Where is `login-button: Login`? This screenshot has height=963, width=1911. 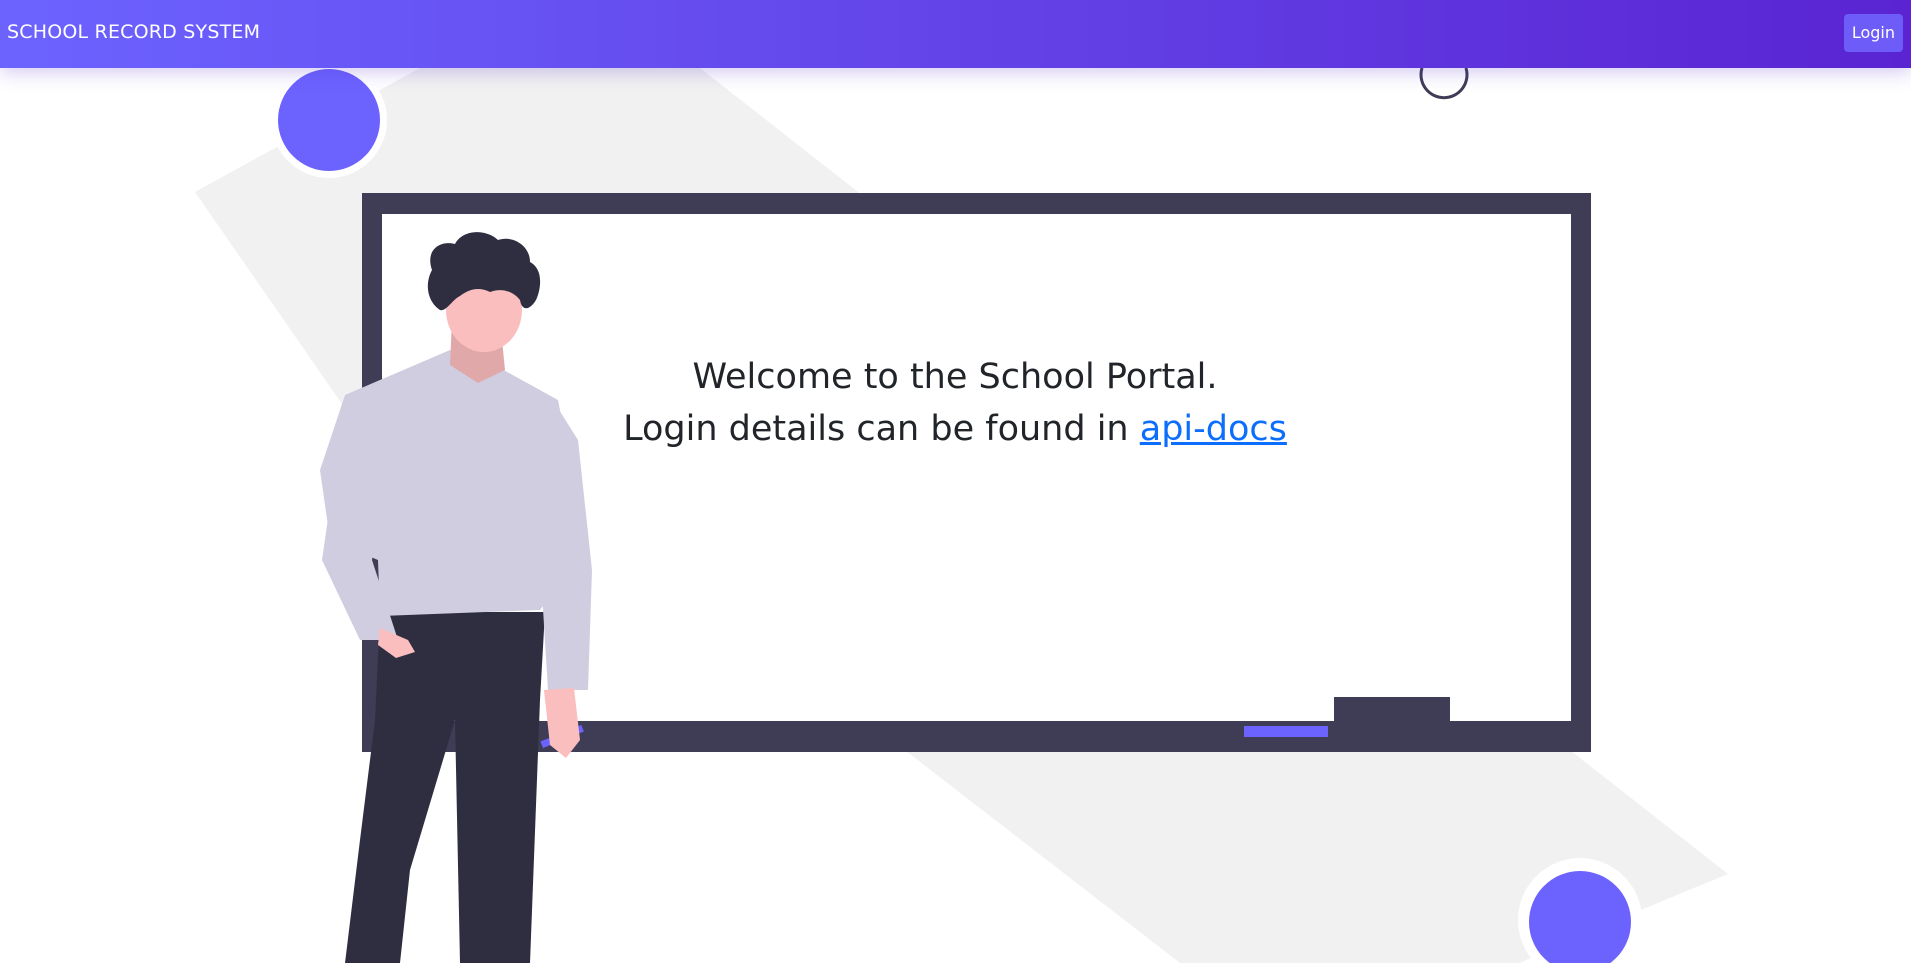
login-button: Login is located at coordinates (1873, 33).